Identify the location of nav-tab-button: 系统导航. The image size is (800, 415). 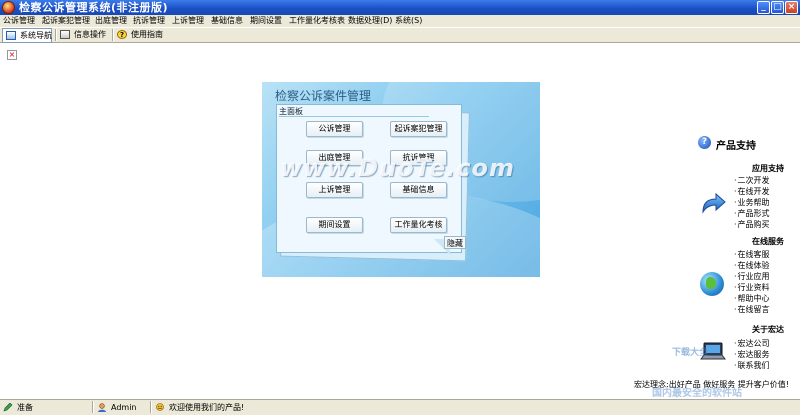
(27, 35).